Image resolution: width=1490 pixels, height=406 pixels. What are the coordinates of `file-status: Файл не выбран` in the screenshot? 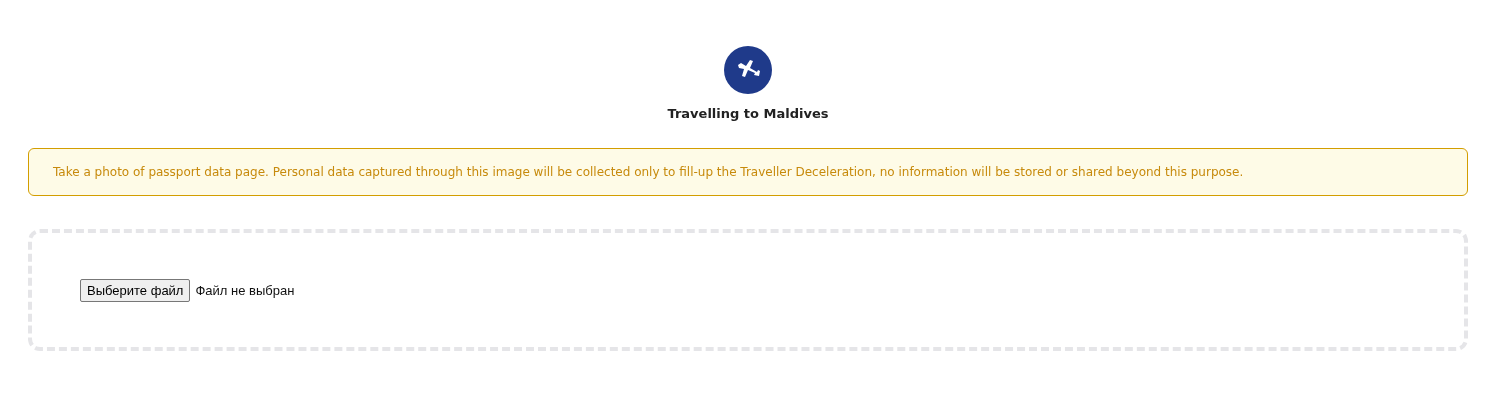 It's located at (245, 290).